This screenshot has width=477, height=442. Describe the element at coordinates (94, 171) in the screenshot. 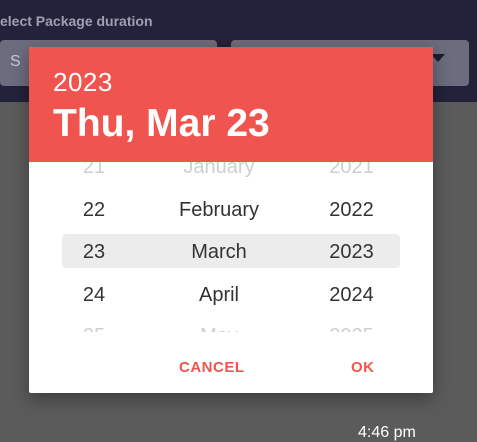

I see `day-option: 21` at that location.